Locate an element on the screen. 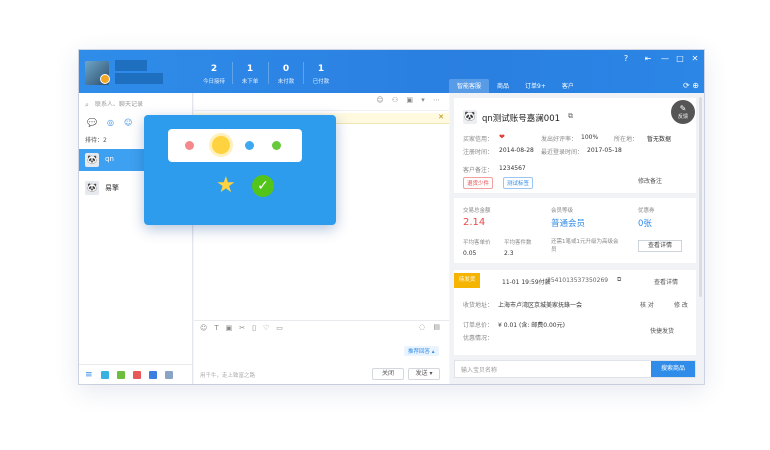  star-icon: ★ is located at coordinates (226, 185).